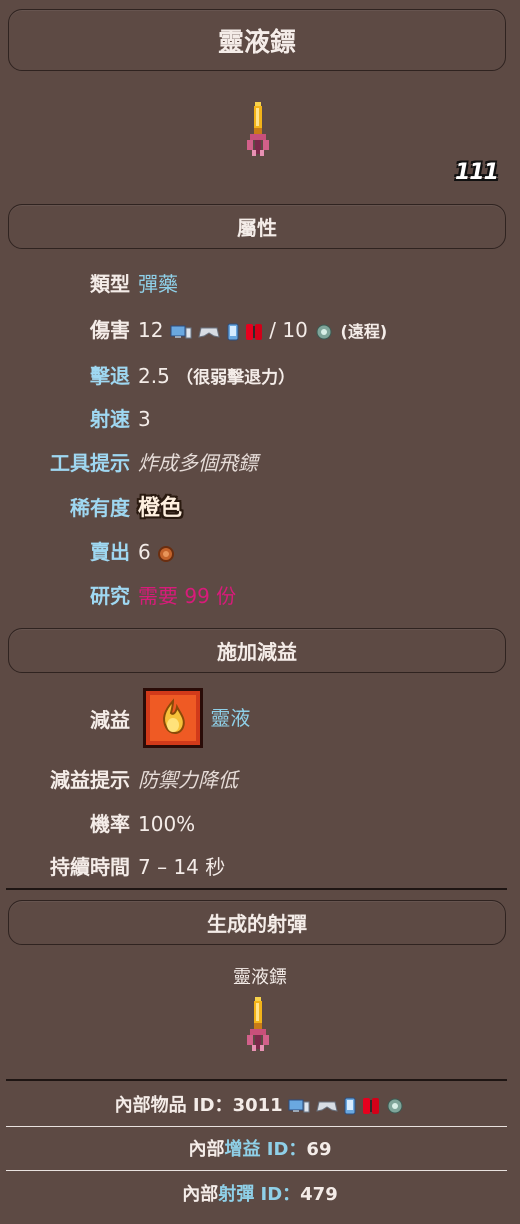 Image resolution: width=520 pixels, height=1224 pixels. I want to click on row-knockback: 擊退 2.5 （很弱擊退力）, so click(260, 376).